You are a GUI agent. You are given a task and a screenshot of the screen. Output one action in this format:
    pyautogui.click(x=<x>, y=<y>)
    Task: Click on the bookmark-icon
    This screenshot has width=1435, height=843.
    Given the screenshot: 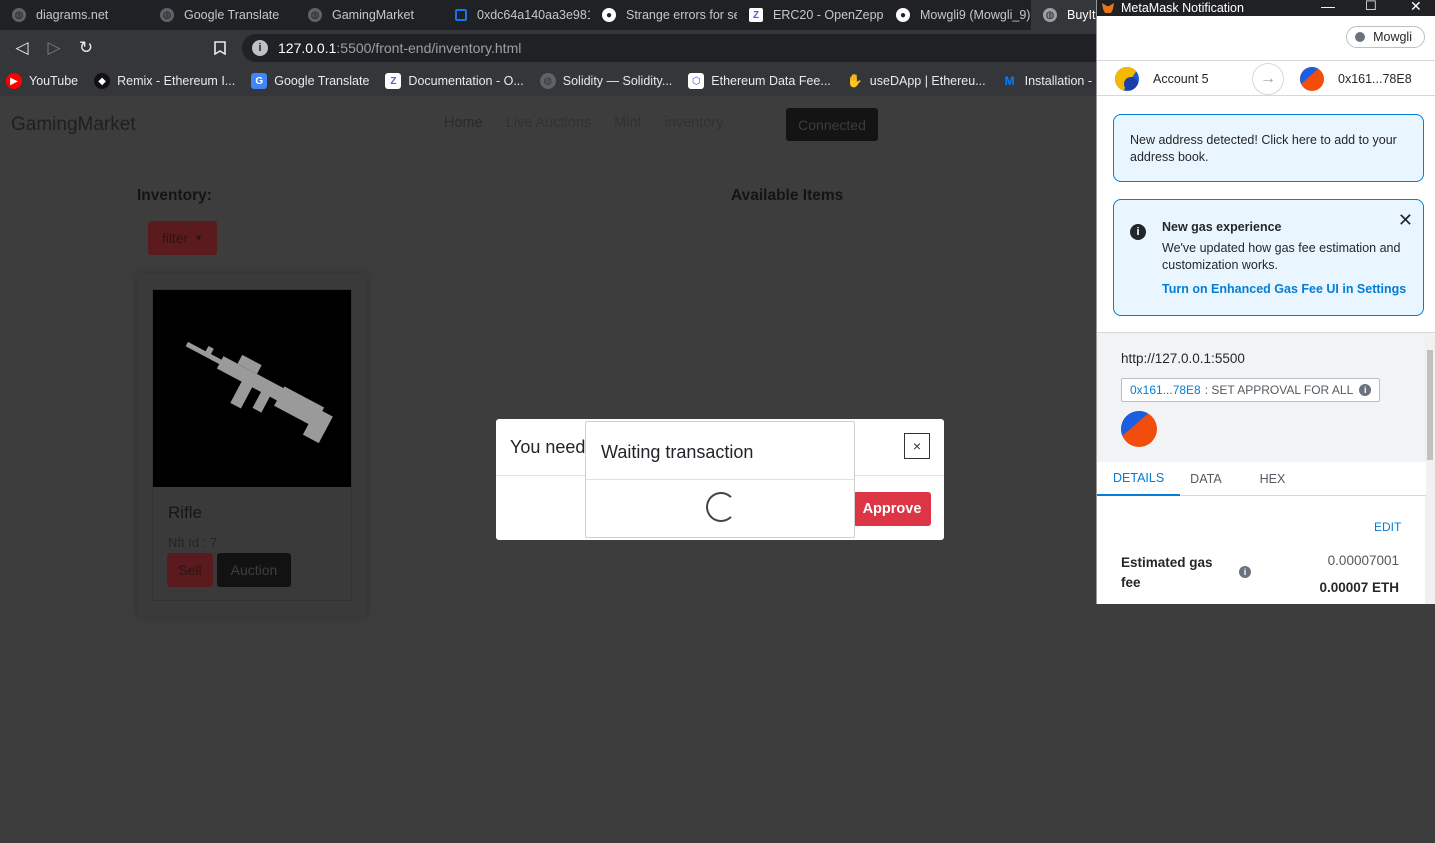 What is the action you would take?
    pyautogui.click(x=220, y=48)
    